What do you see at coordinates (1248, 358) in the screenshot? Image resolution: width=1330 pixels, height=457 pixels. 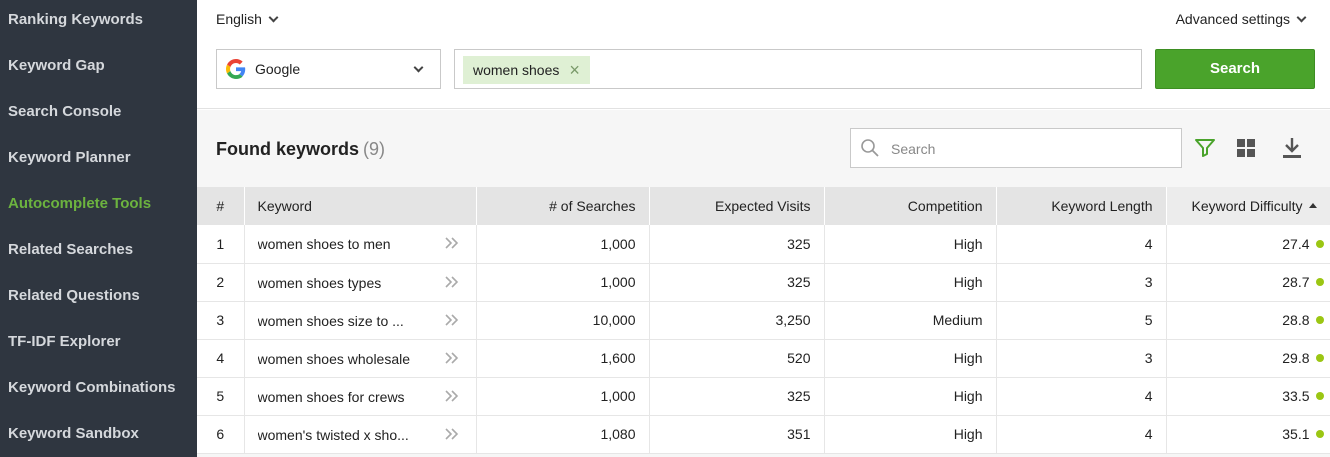 I see `difficulty-cell: 29.8` at bounding box center [1248, 358].